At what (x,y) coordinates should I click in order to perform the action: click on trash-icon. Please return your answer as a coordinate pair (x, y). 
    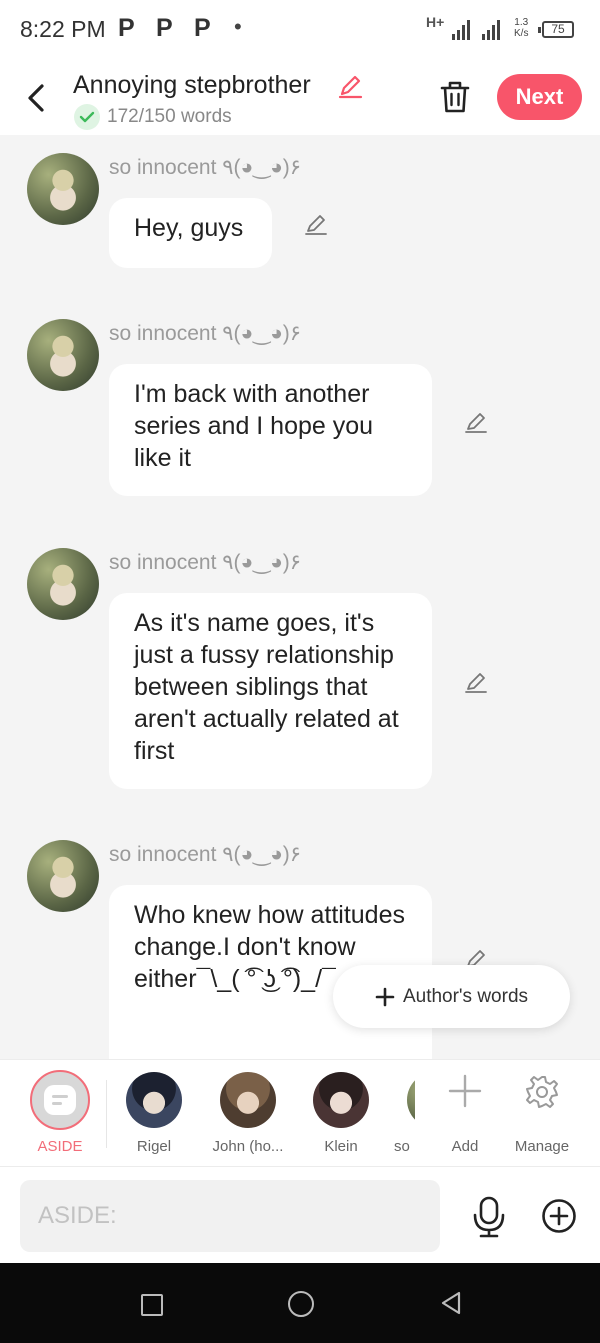
    Looking at the image, I should click on (455, 97).